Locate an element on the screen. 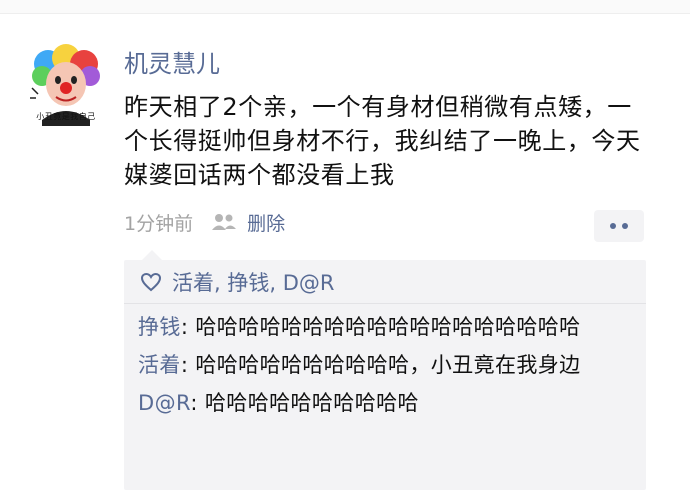 This screenshot has height=490, width=690. post-meta: 1分钟前 删除 is located at coordinates (204, 222).